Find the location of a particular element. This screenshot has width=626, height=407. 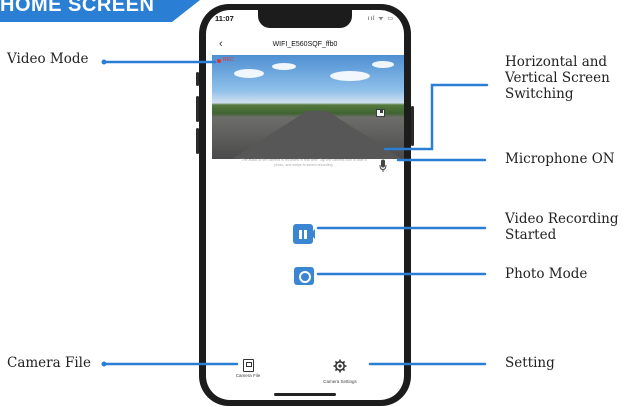

callout-screen-switch: Horizontal and Vertical Screen Switching is located at coordinates (557, 78).